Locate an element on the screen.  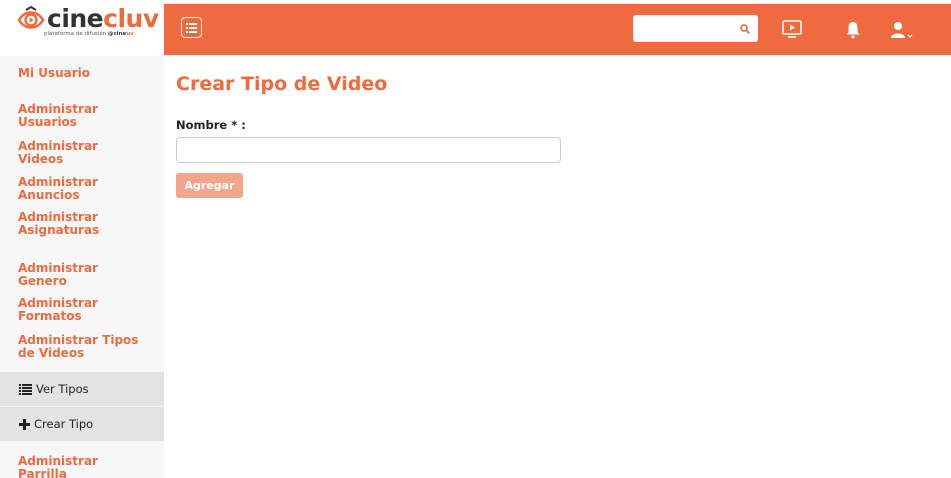
plus-icon is located at coordinates (24, 424).